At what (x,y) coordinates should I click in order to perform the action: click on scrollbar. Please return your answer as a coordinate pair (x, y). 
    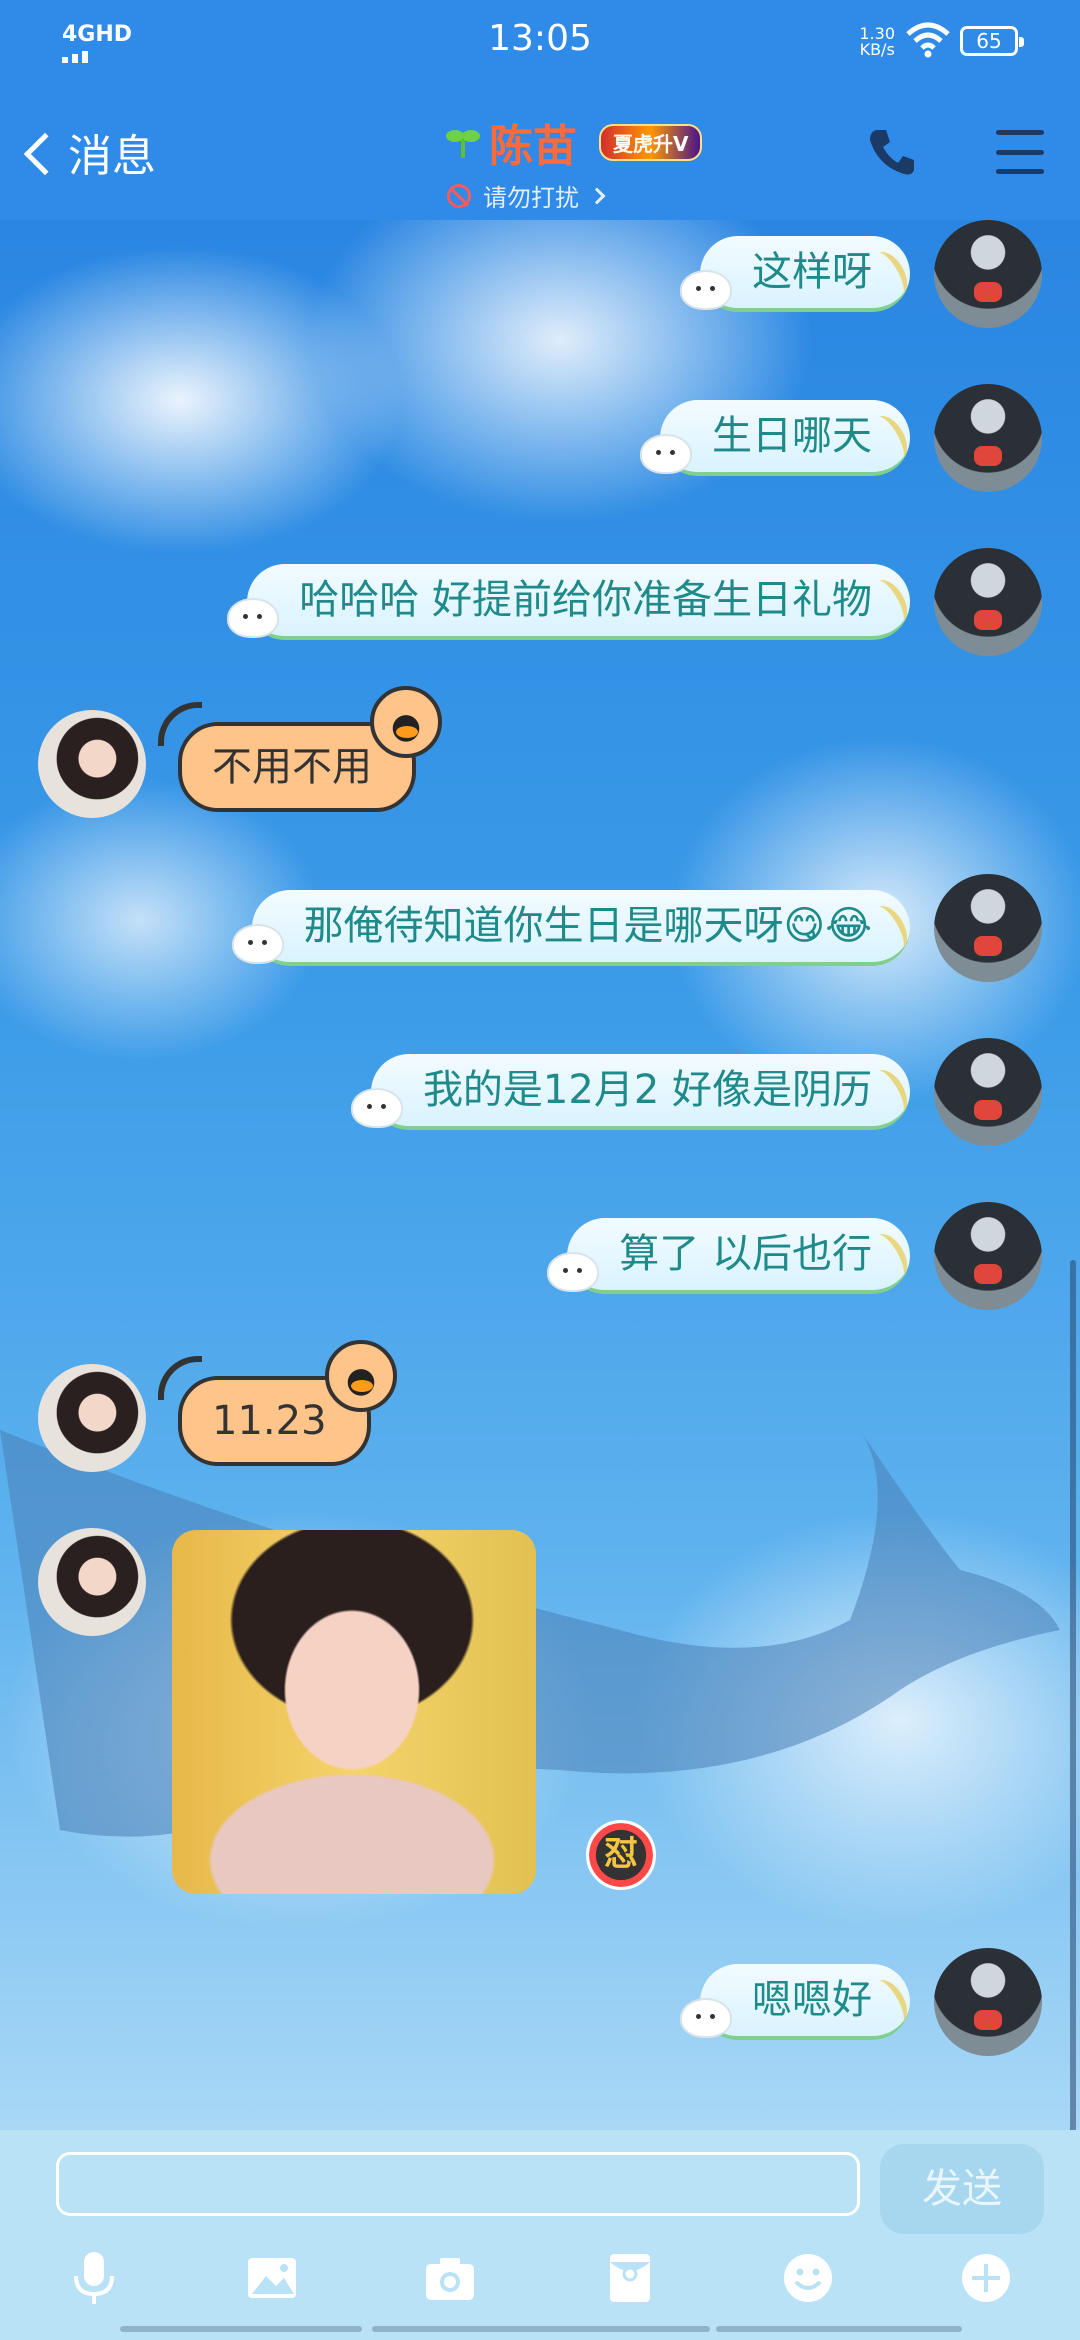
    Looking at the image, I should click on (1073, 1710).